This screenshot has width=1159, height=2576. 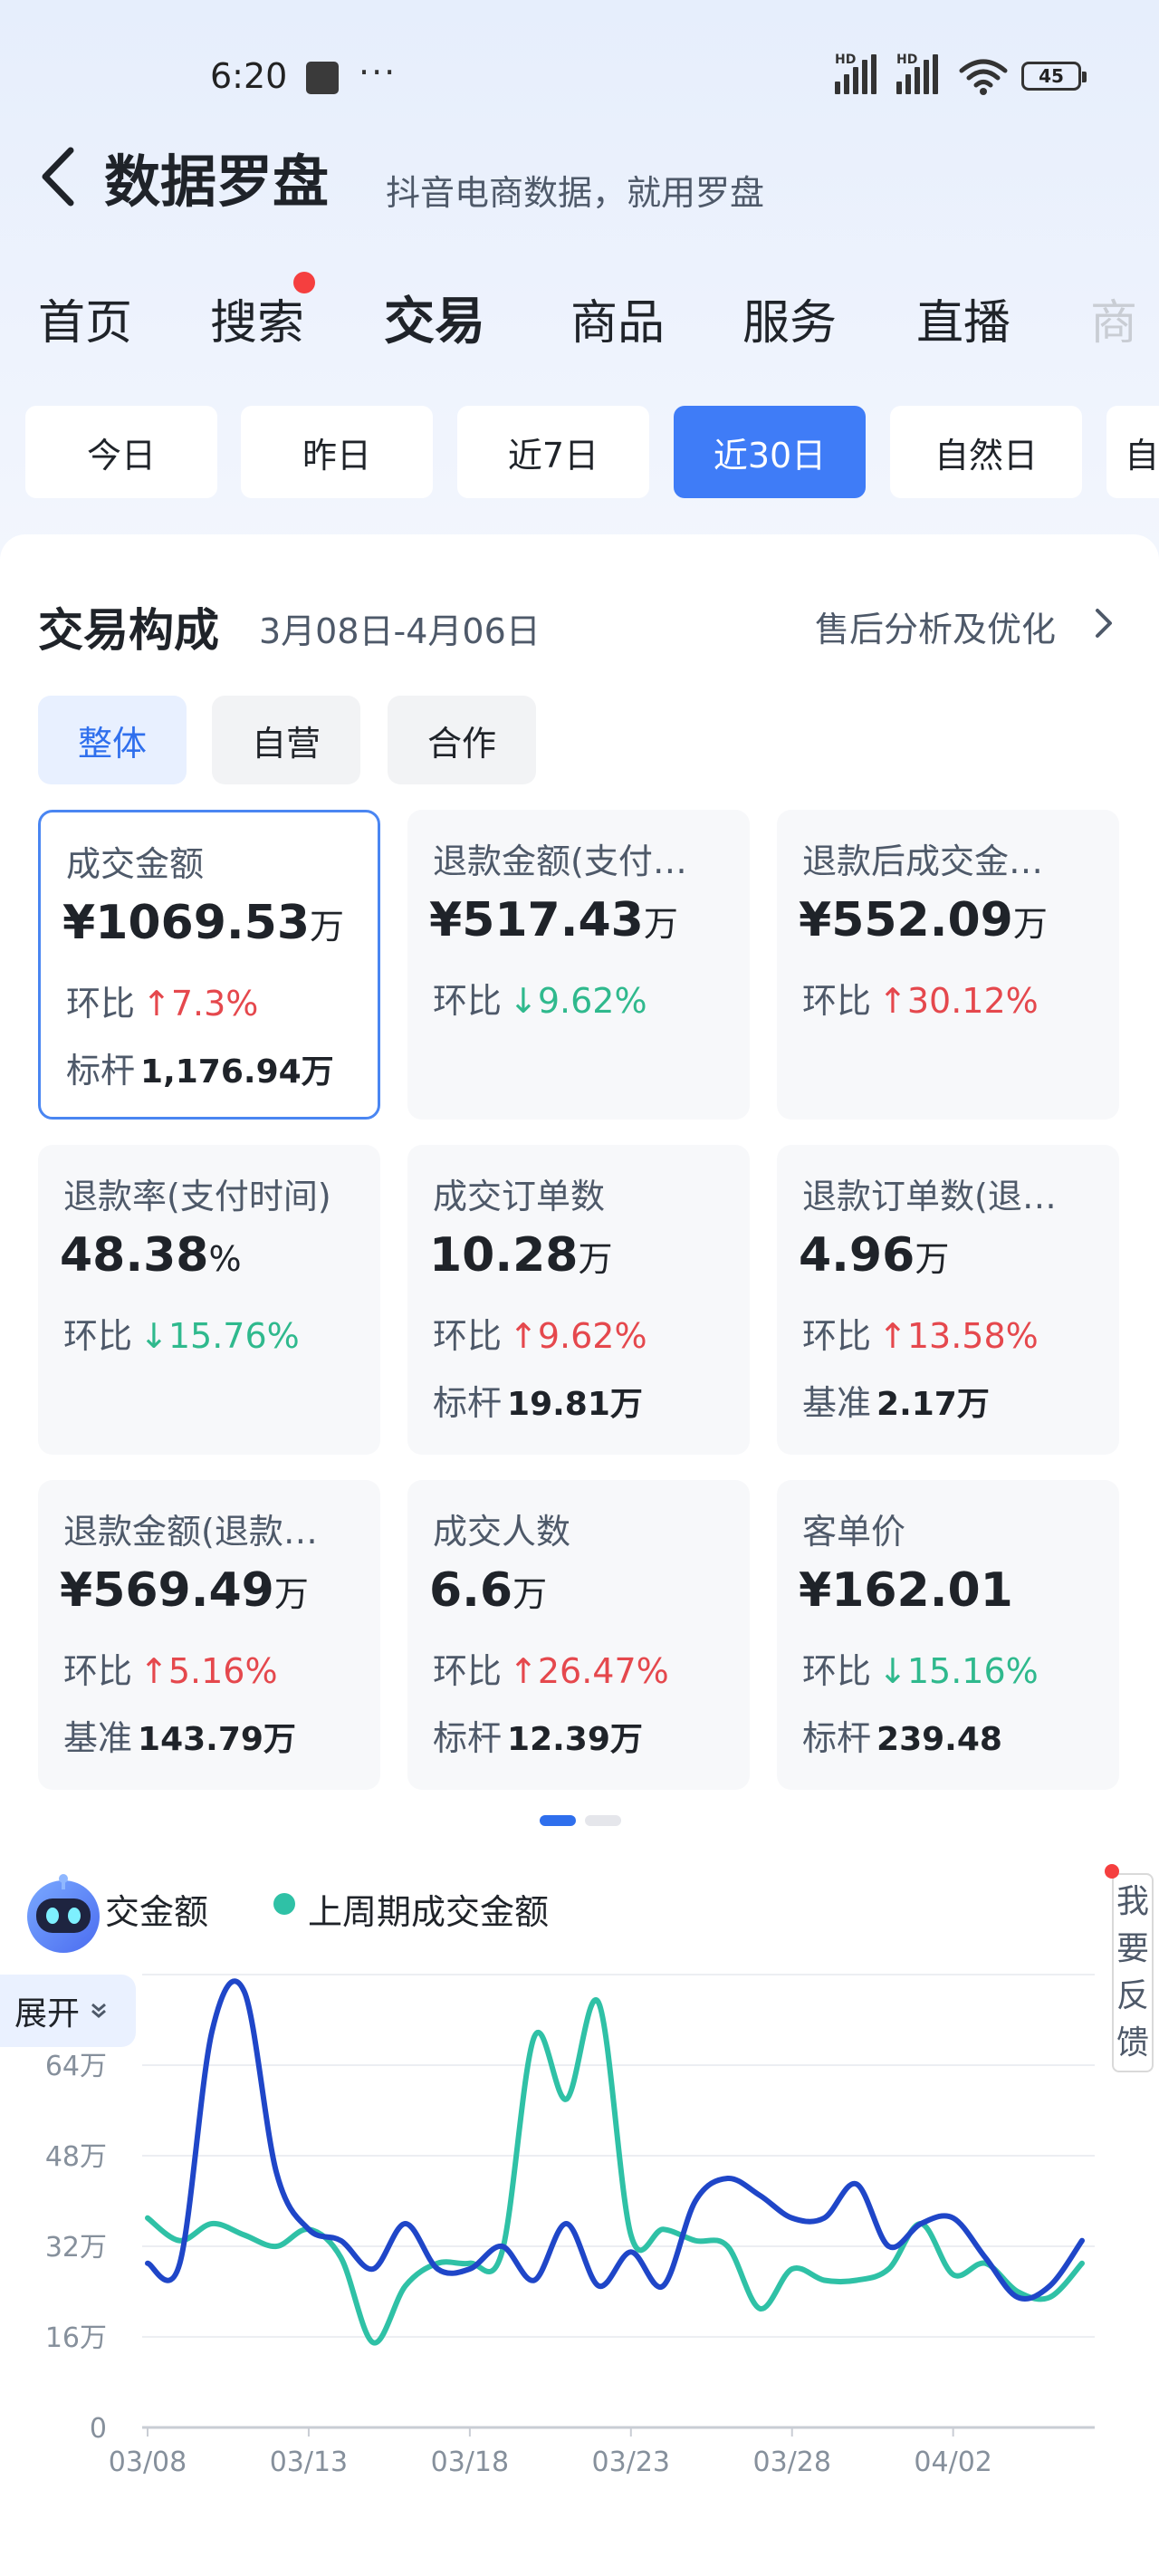 I want to click on nav-tab-trade: 交易, so click(x=434, y=317).